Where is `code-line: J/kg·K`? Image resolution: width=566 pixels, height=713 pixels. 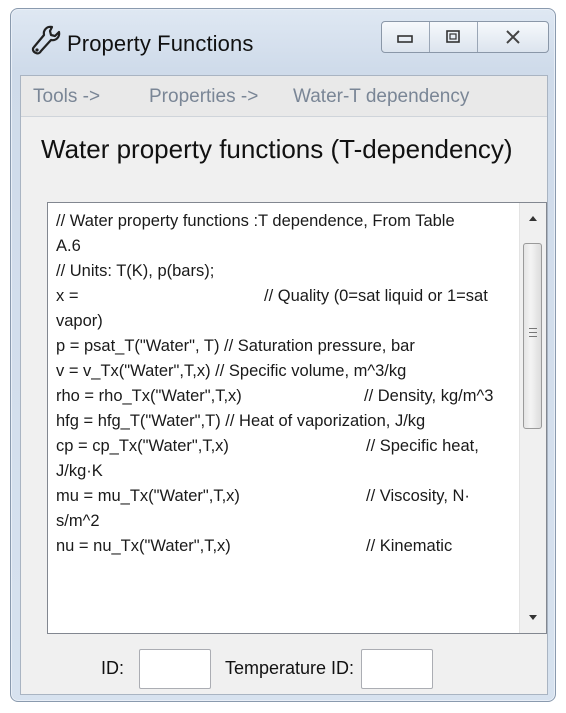
code-line: J/kg·K is located at coordinates (79, 471).